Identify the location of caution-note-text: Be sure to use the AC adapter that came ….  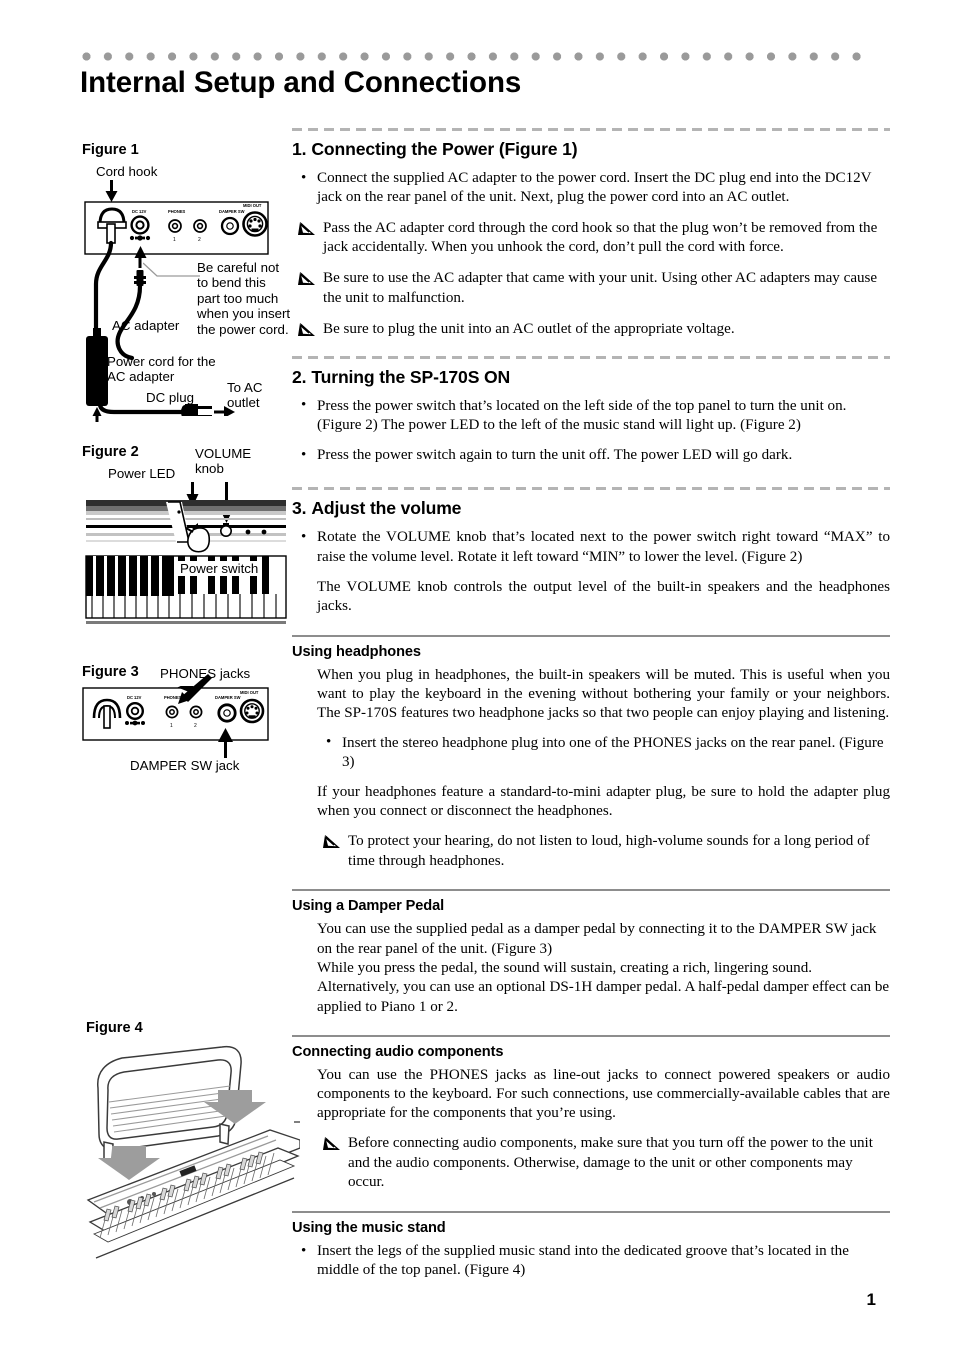
(600, 288).